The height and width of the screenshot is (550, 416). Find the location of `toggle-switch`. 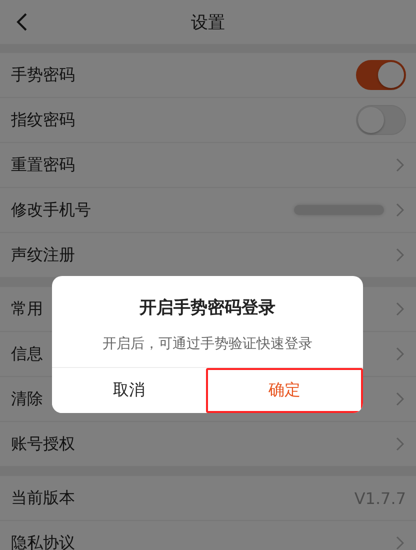

toggle-switch is located at coordinates (381, 75).